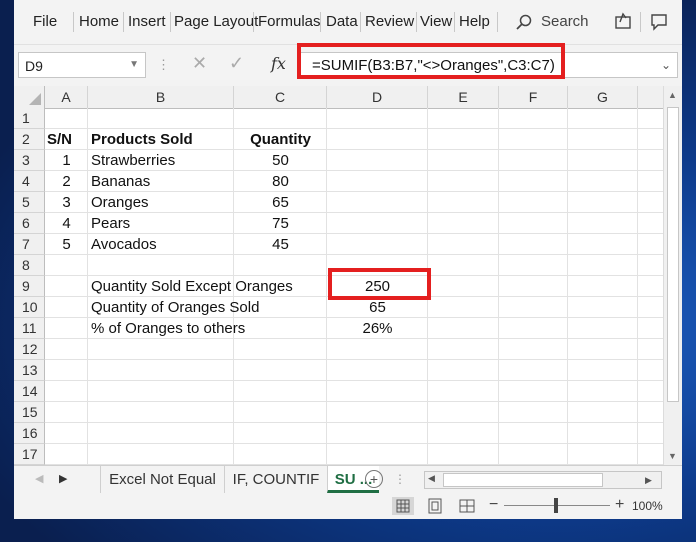  Describe the element at coordinates (672, 95) in the screenshot. I see `scroll-up-icon: ▲` at that location.